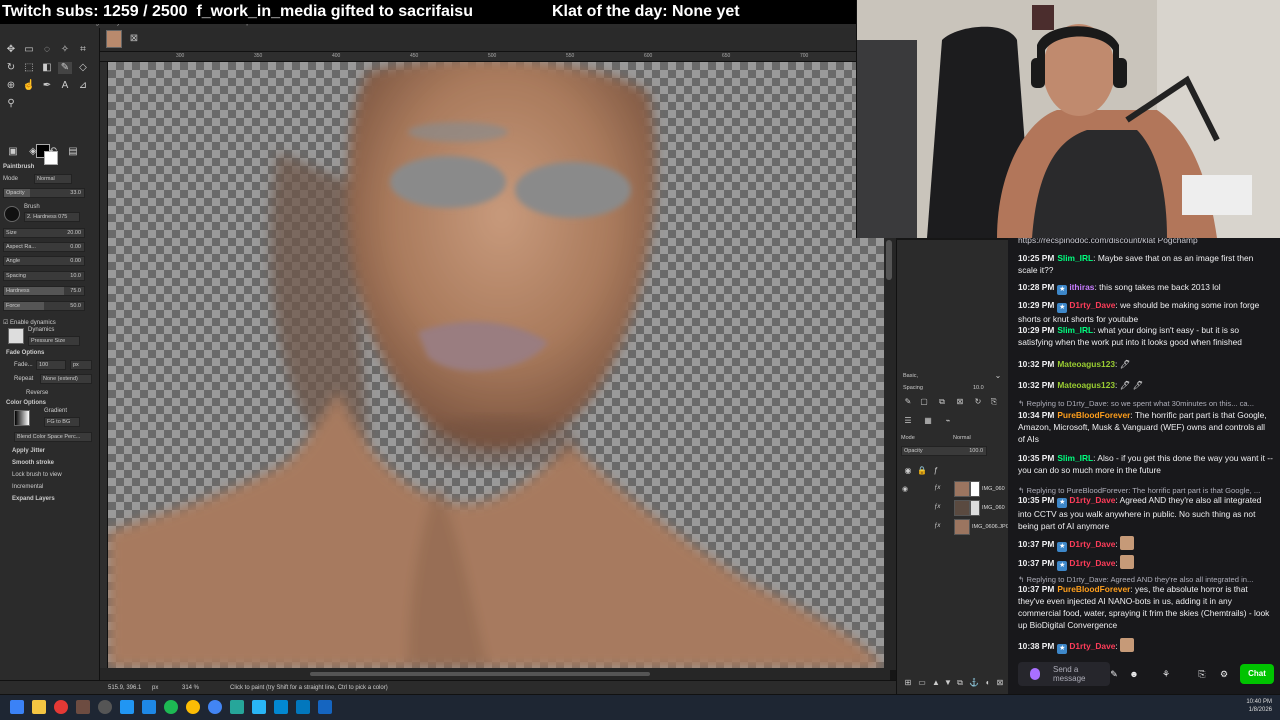 Image resolution: width=1280 pixels, height=720 pixels. I want to click on emote-icon: ☻, so click(1134, 674).